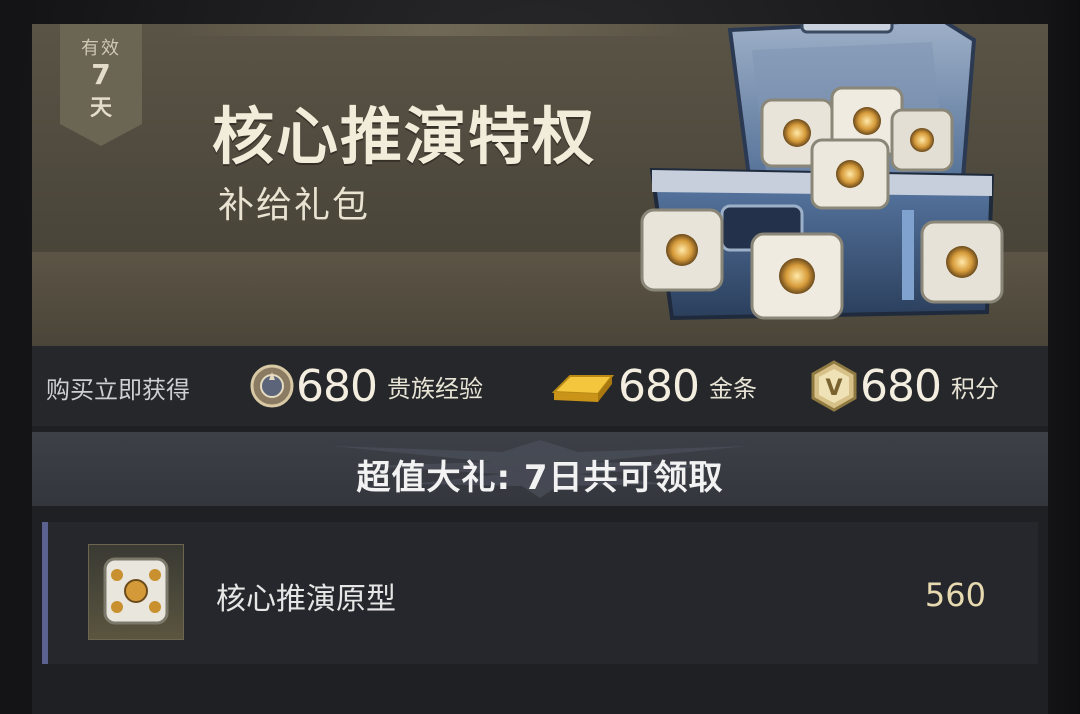  What do you see at coordinates (583, 388) in the screenshot?
I see `gold-bar-icon` at bounding box center [583, 388].